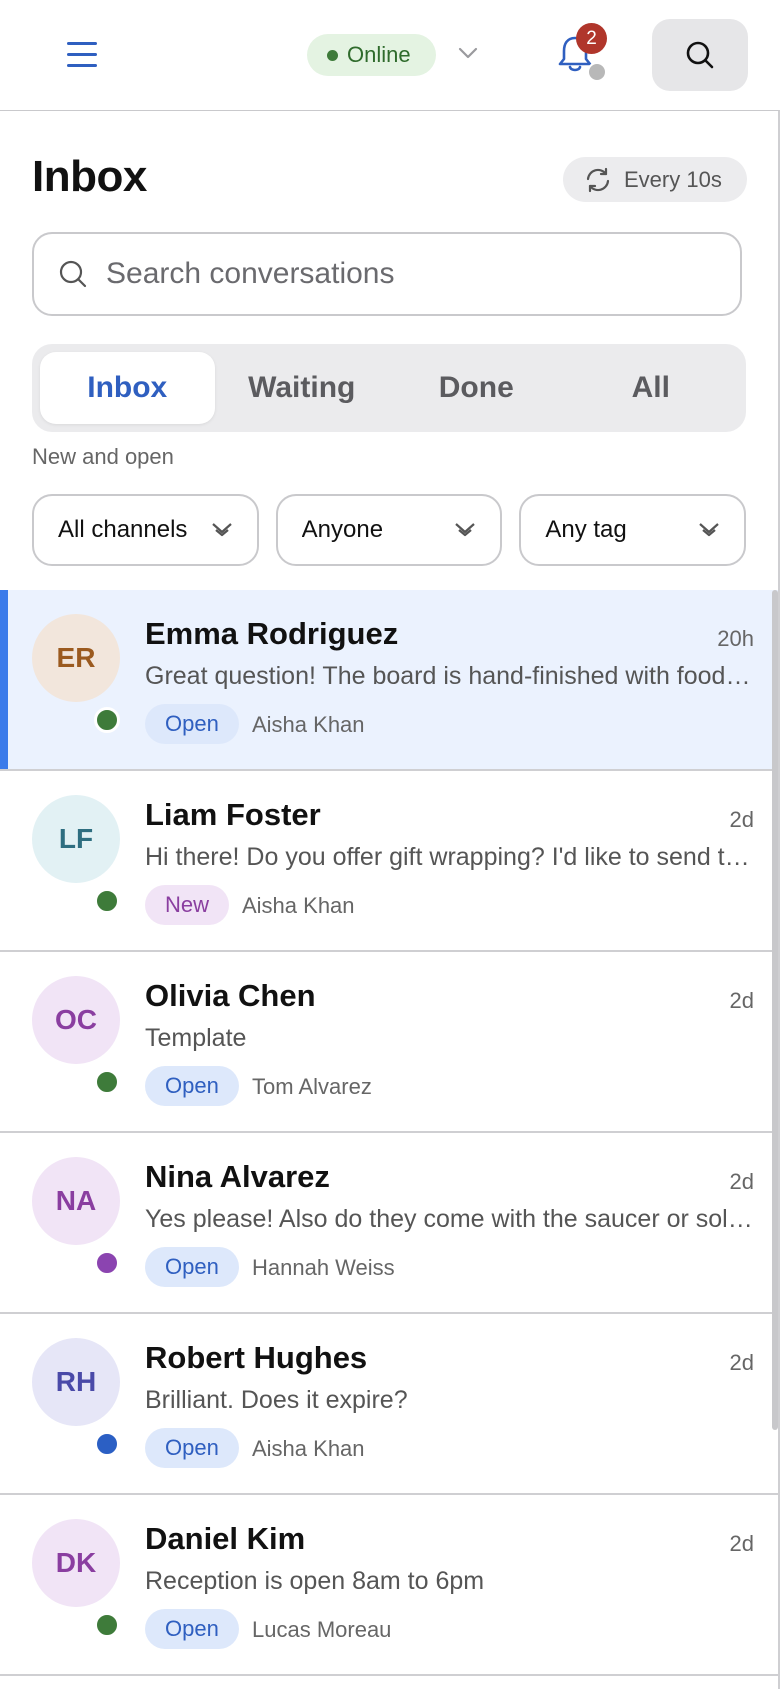  Describe the element at coordinates (312, 1086) in the screenshot. I see `assignee-name: Tom Alvarez` at that location.